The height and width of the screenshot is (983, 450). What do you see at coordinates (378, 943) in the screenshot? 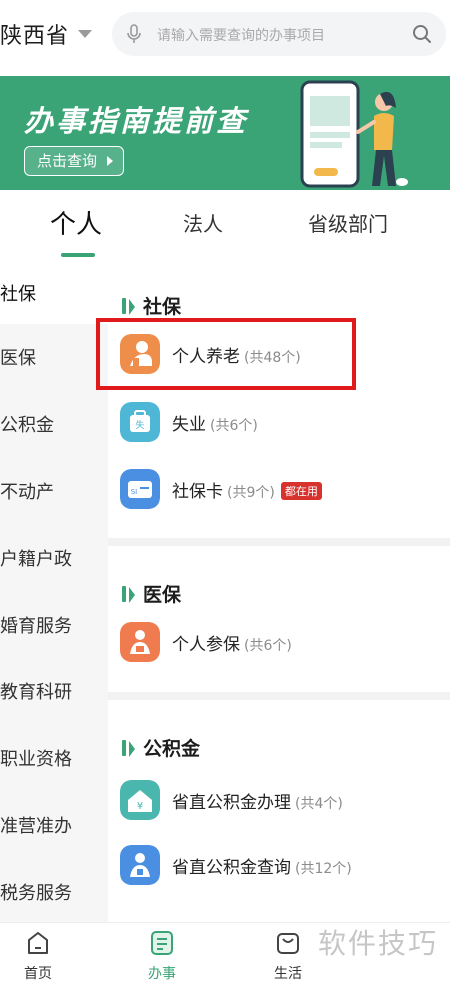
I see `watermark: 软件技巧` at bounding box center [378, 943].